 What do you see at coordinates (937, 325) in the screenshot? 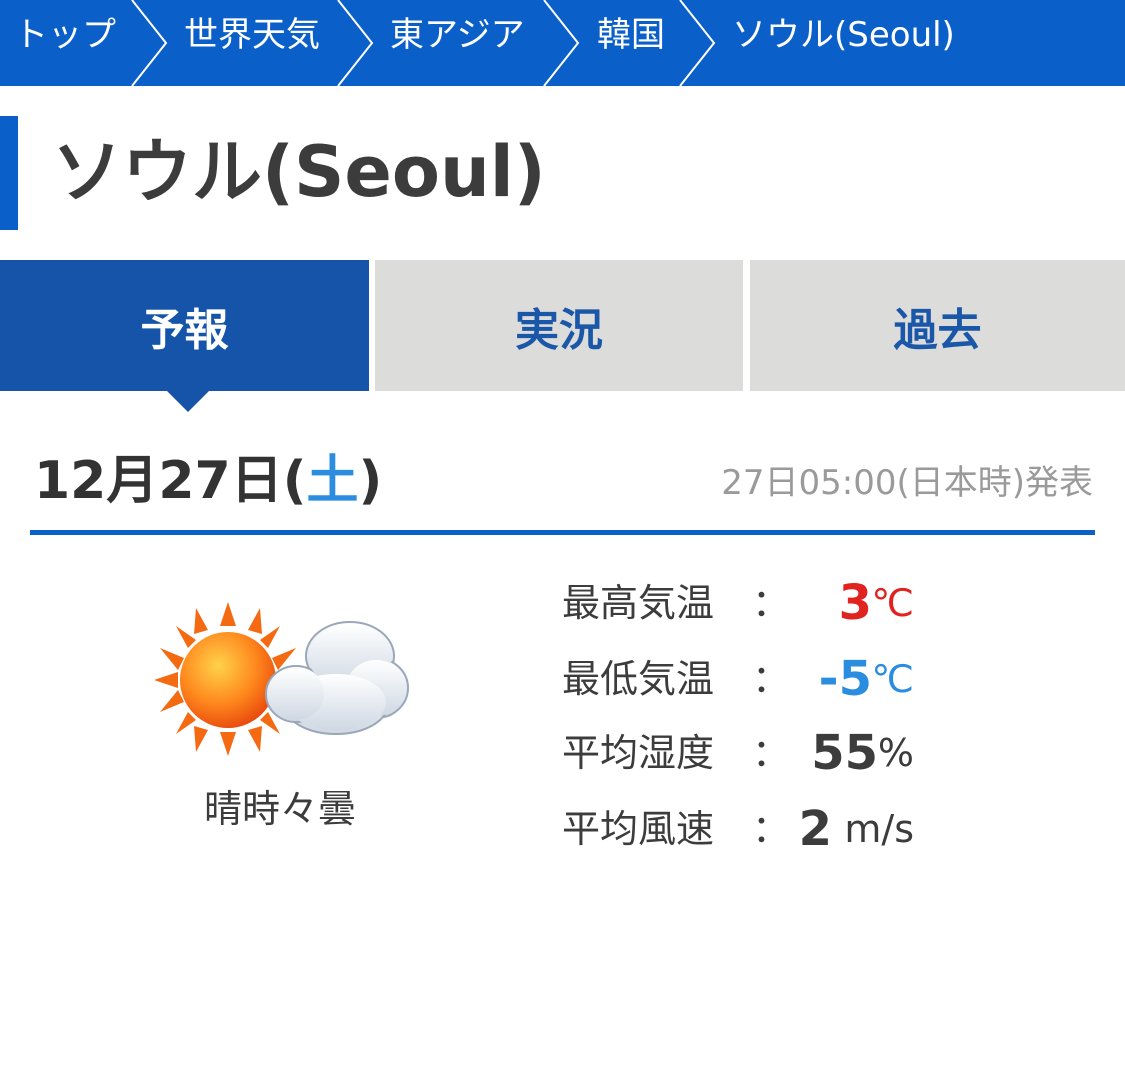
I see `tab-past: 過去` at bounding box center [937, 325].